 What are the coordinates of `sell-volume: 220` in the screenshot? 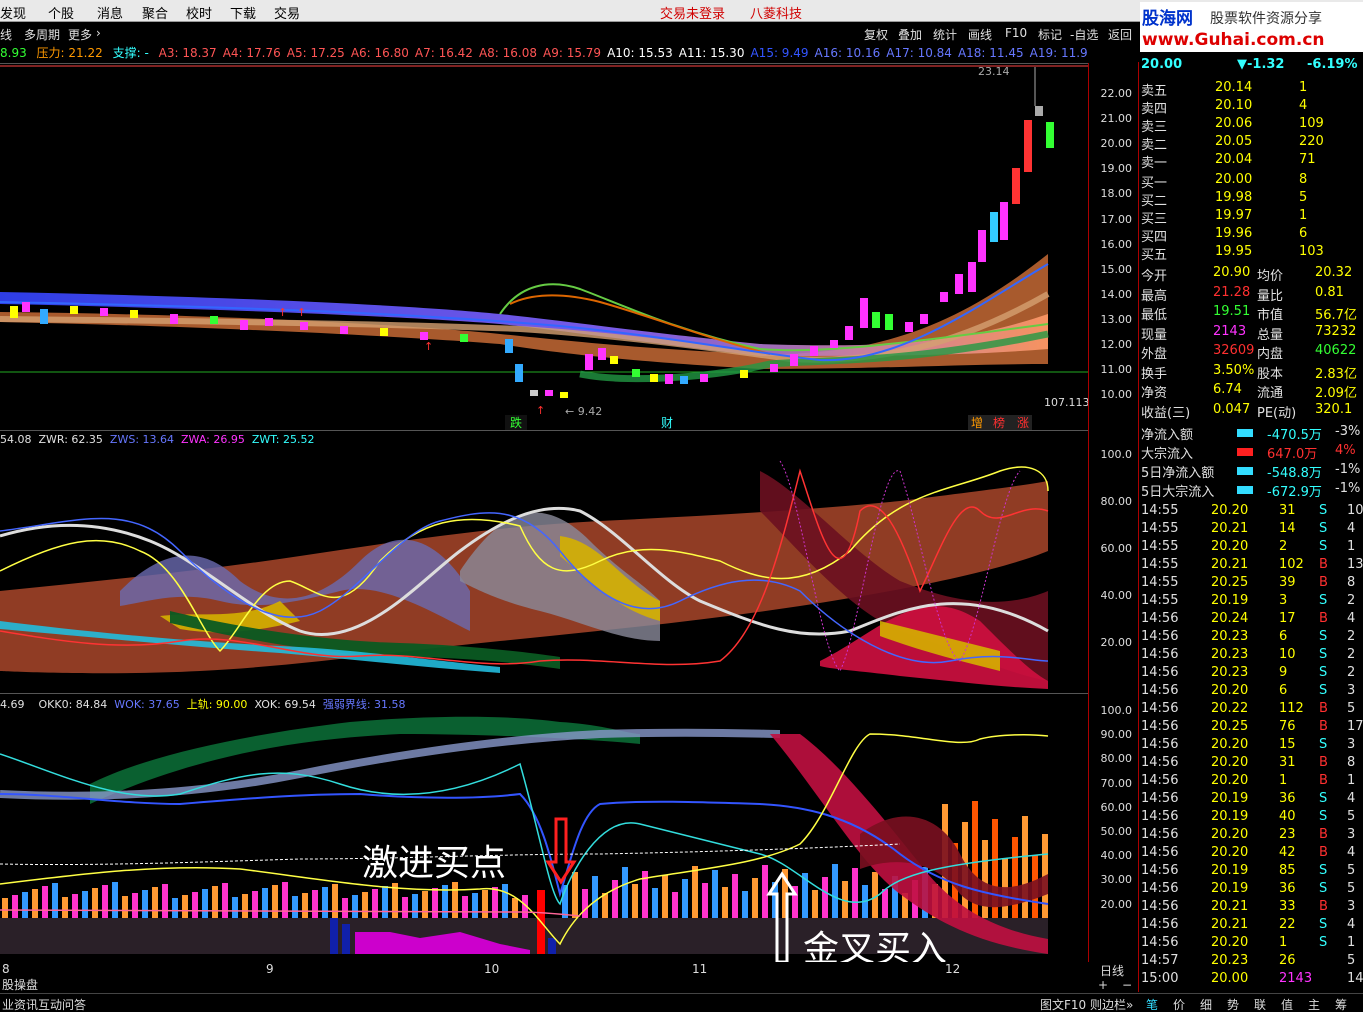 It's located at (1311, 141).